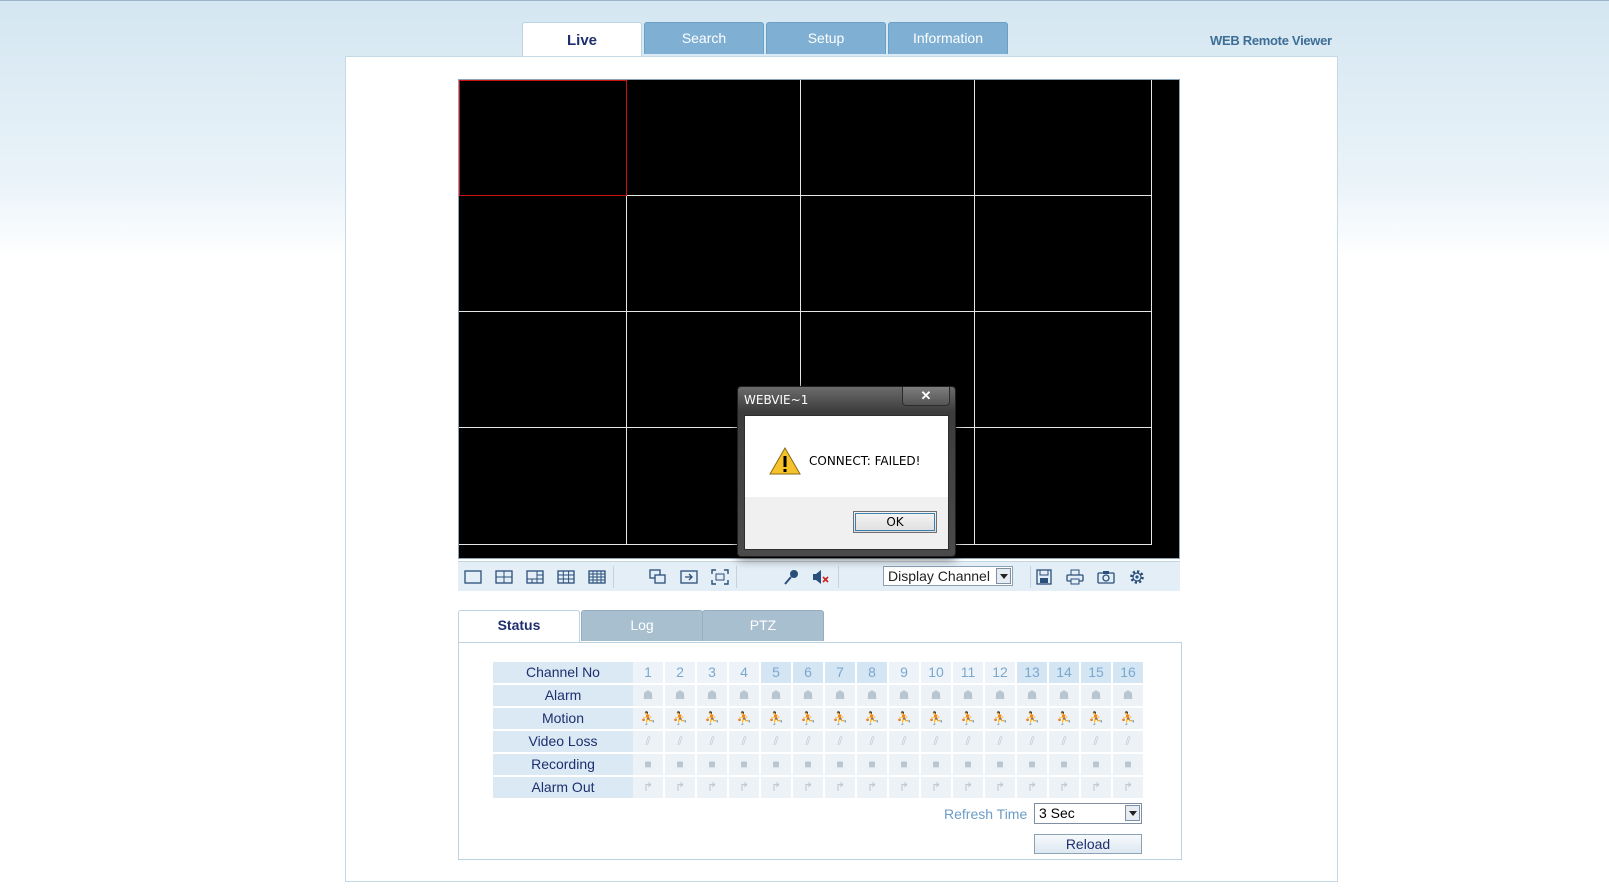 Image resolution: width=1609 pixels, height=896 pixels. What do you see at coordinates (1088, 813) in the screenshot?
I see `refresh-time-select: 3 Sec` at bounding box center [1088, 813].